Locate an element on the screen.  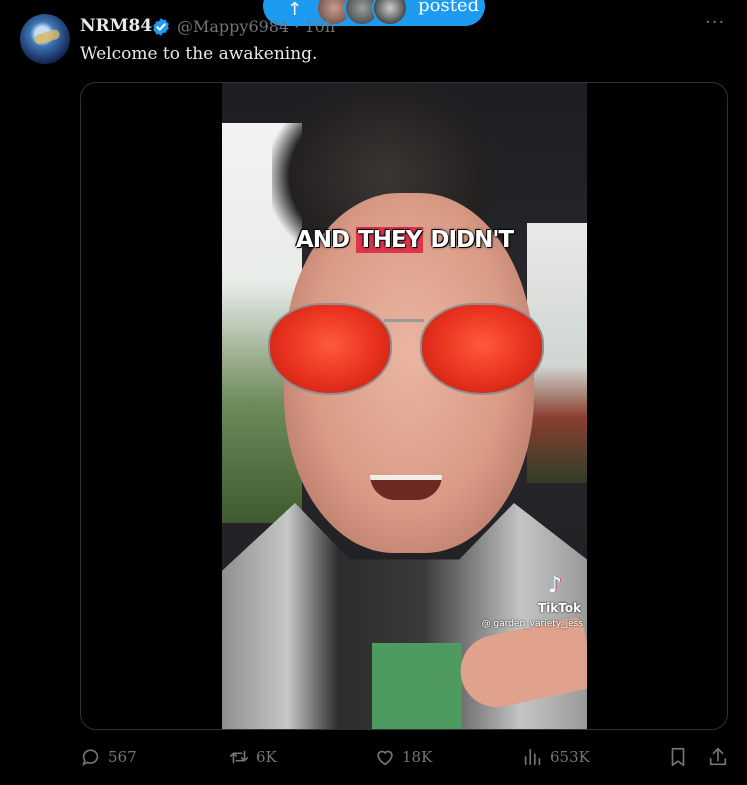
bookmark-button is located at coordinates (681, 757).